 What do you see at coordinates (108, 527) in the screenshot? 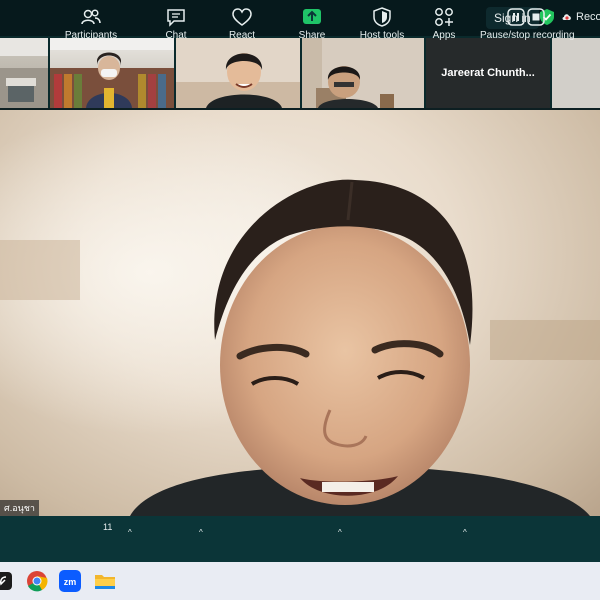
I see `participants-count: 11` at bounding box center [108, 527].